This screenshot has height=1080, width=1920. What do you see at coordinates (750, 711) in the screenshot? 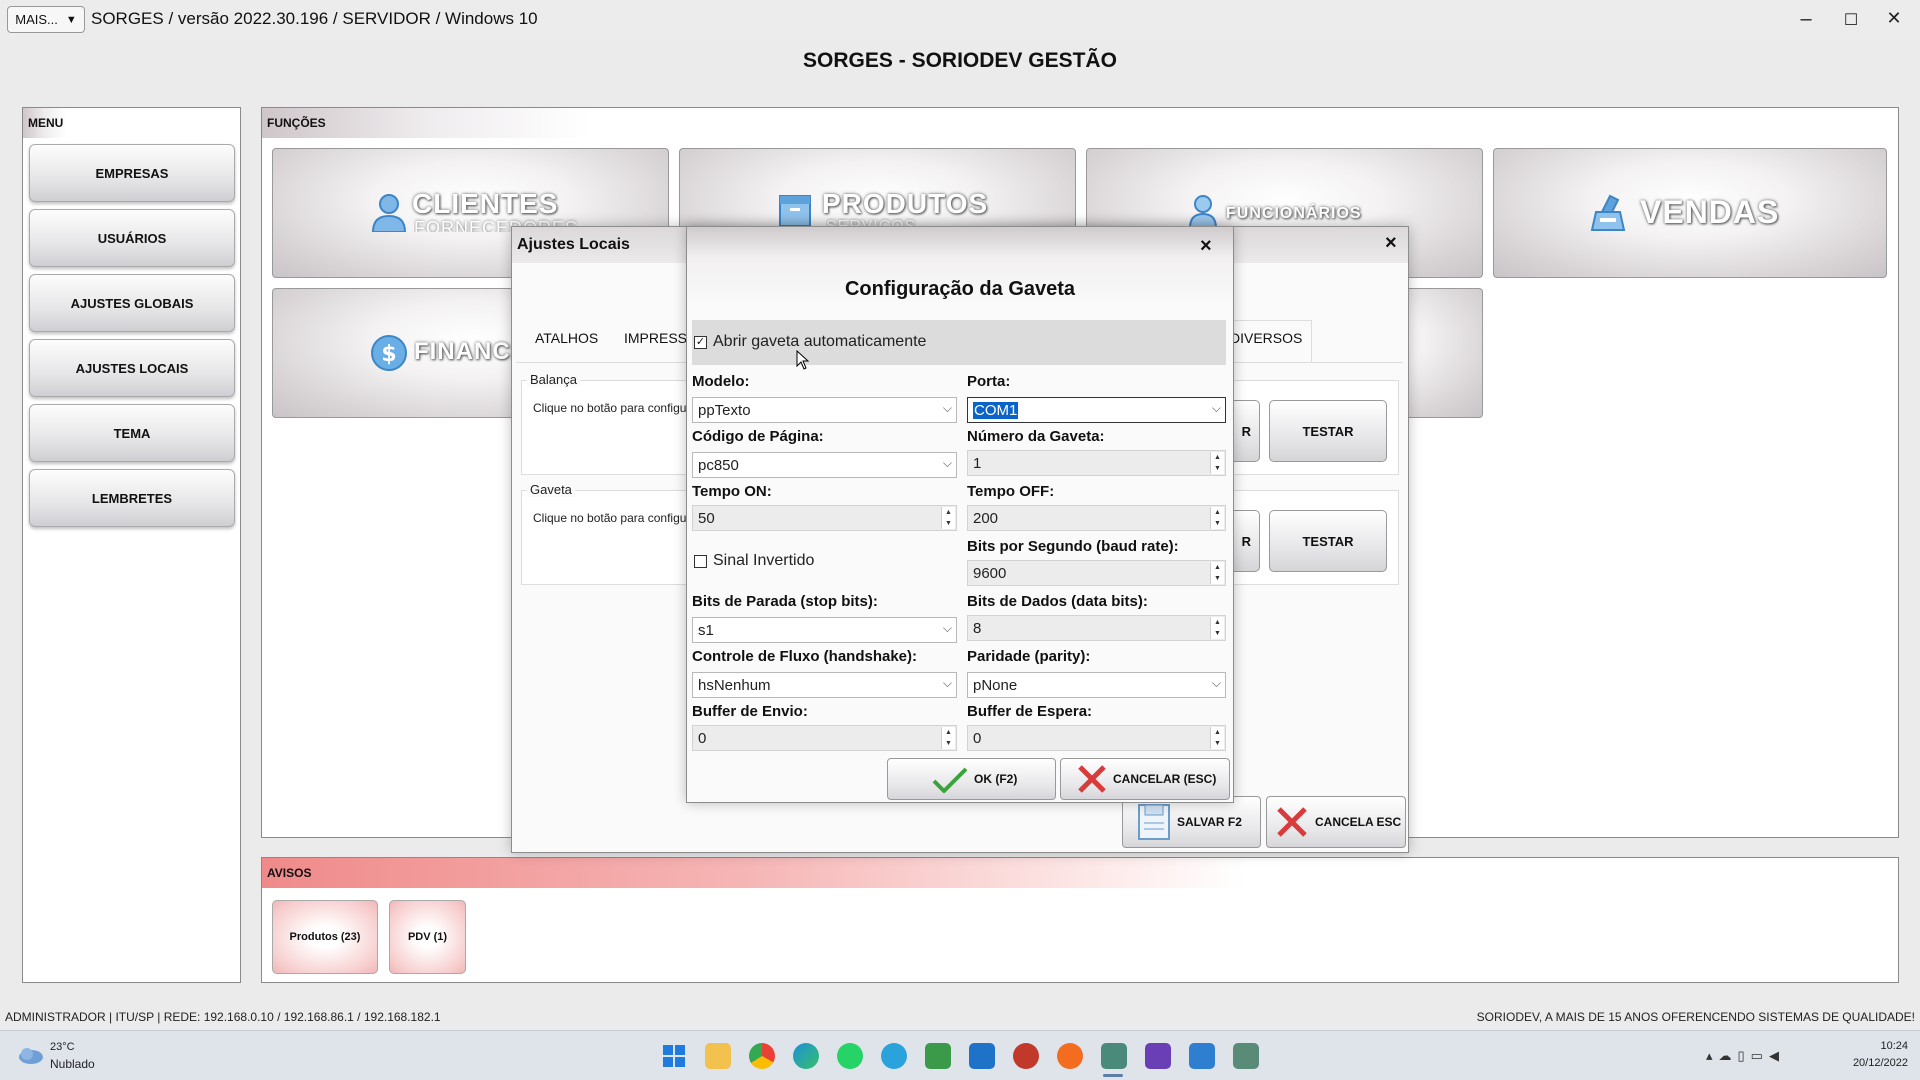
I see `buffer-envio-label: Buffer de Envio:` at bounding box center [750, 711].